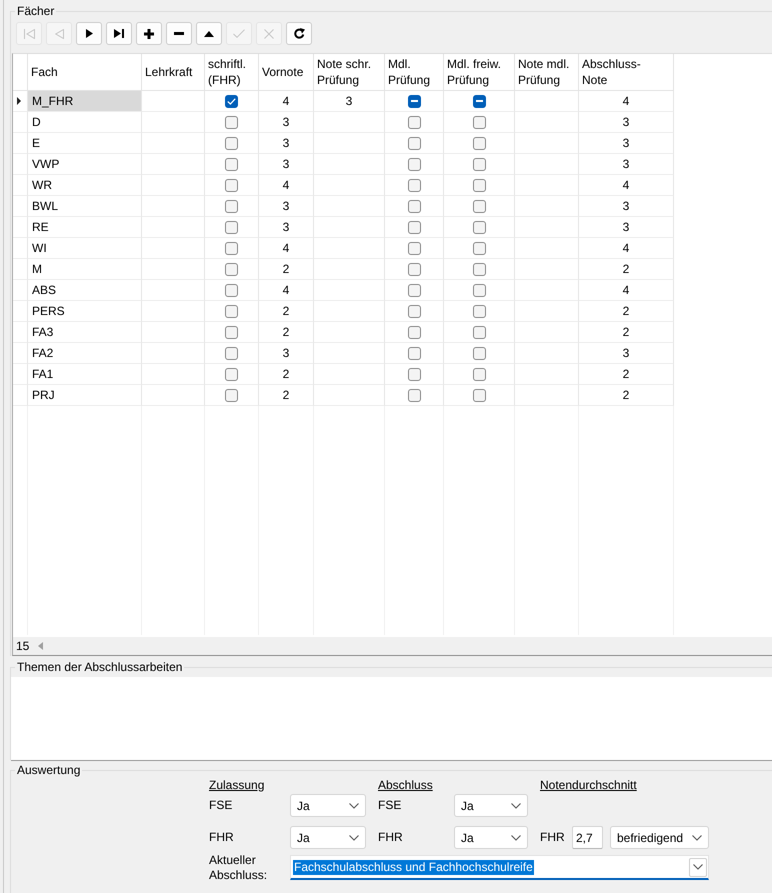 Image resolution: width=772 pixels, height=893 pixels. Describe the element at coordinates (85, 122) in the screenshot. I see `table-cell: D` at that location.